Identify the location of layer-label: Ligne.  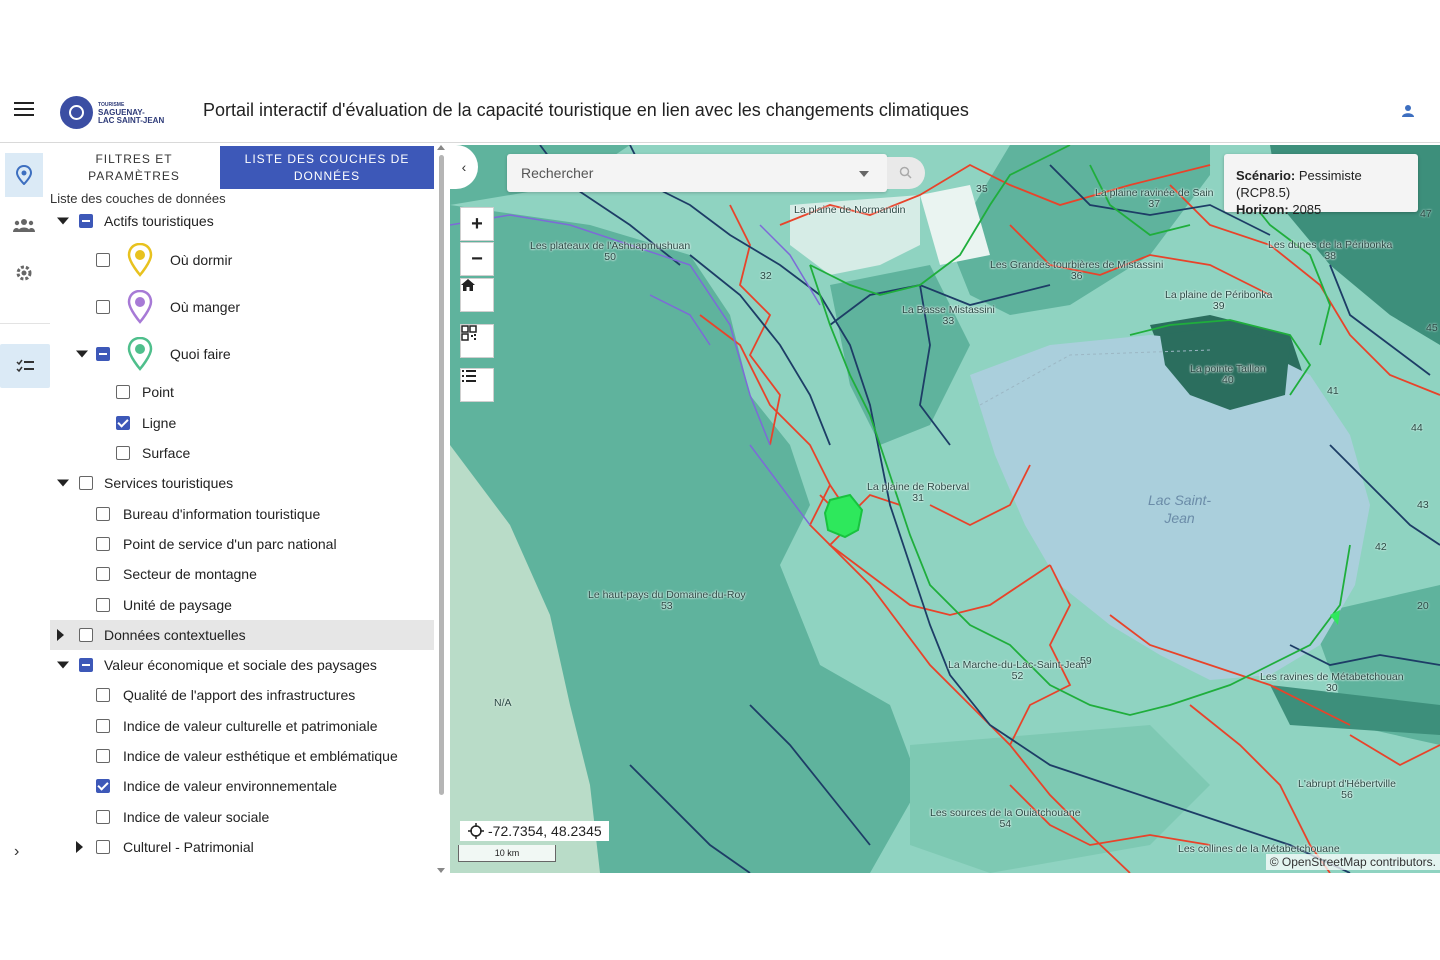
(159, 422).